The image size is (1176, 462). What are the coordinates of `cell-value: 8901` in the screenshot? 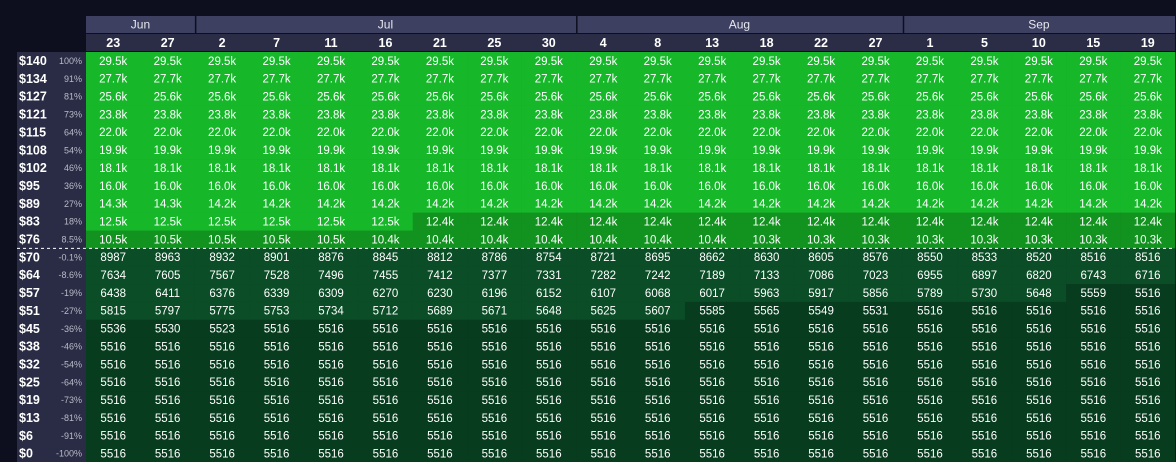 It's located at (277, 258).